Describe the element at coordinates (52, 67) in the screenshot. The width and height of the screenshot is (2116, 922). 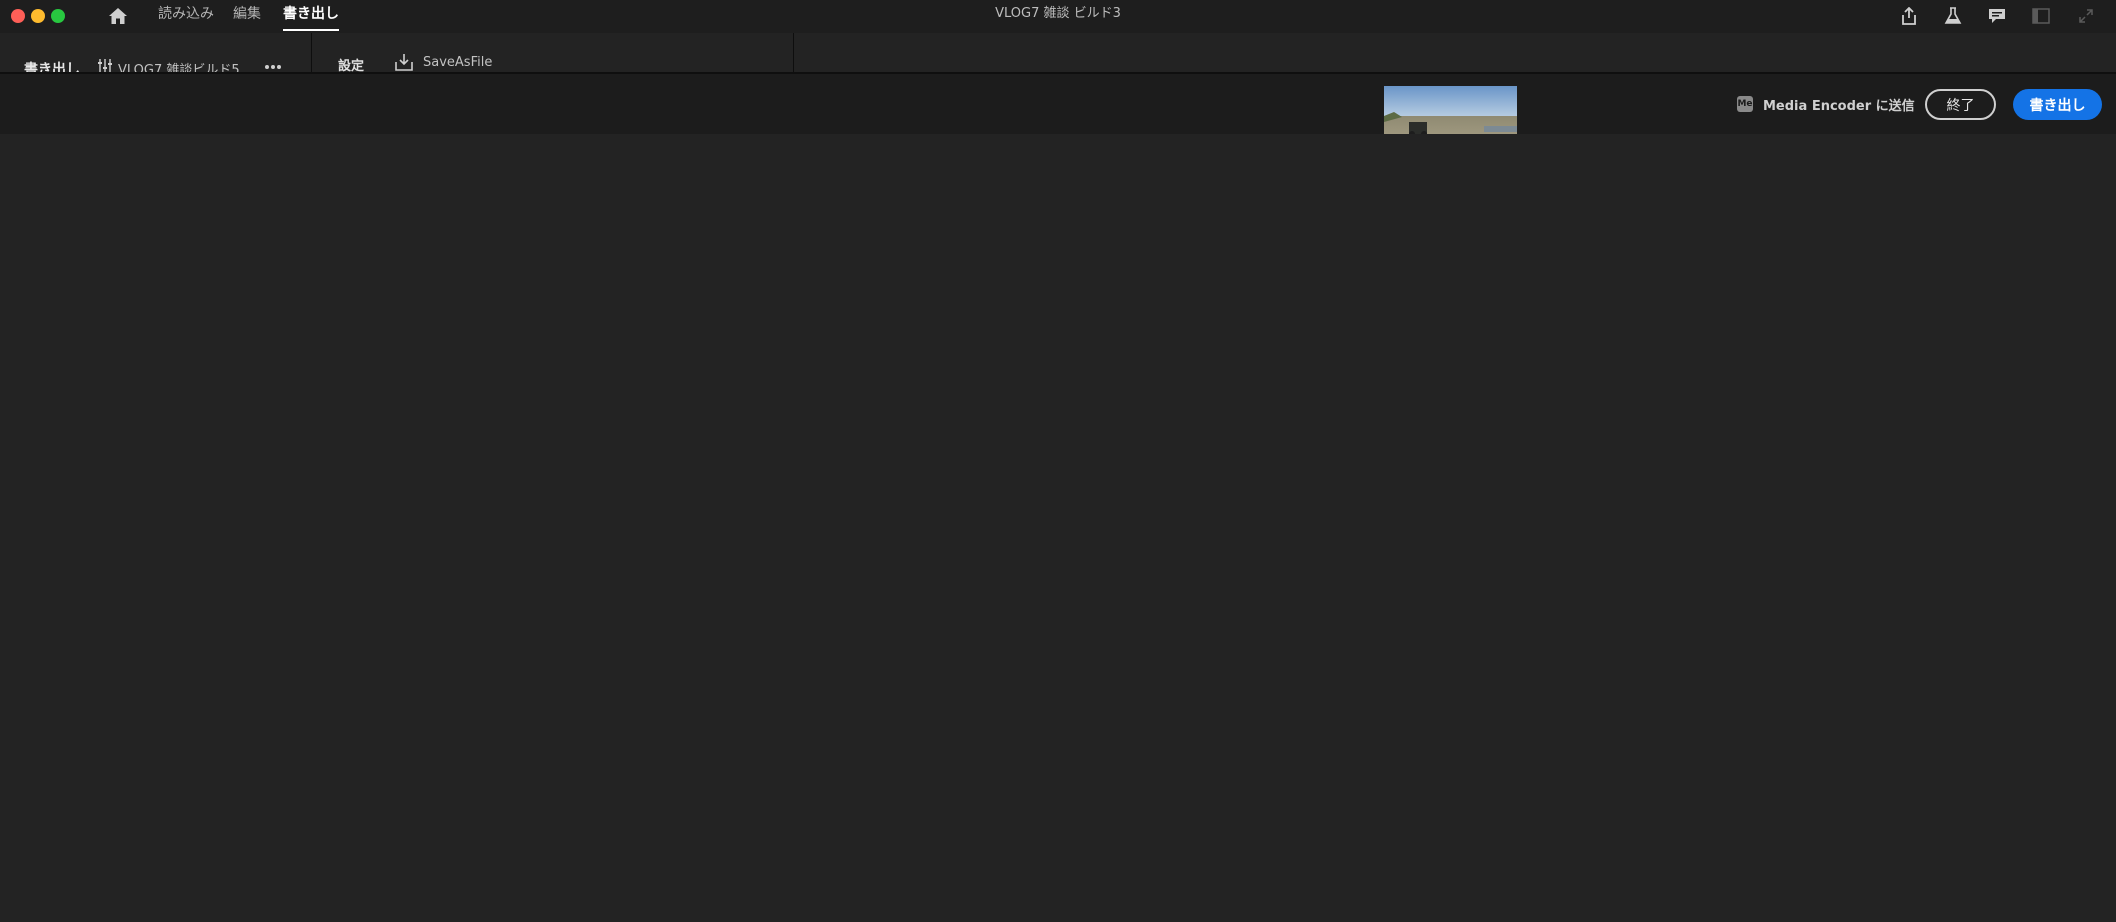
I see `export-section-title: 書き出し` at that location.